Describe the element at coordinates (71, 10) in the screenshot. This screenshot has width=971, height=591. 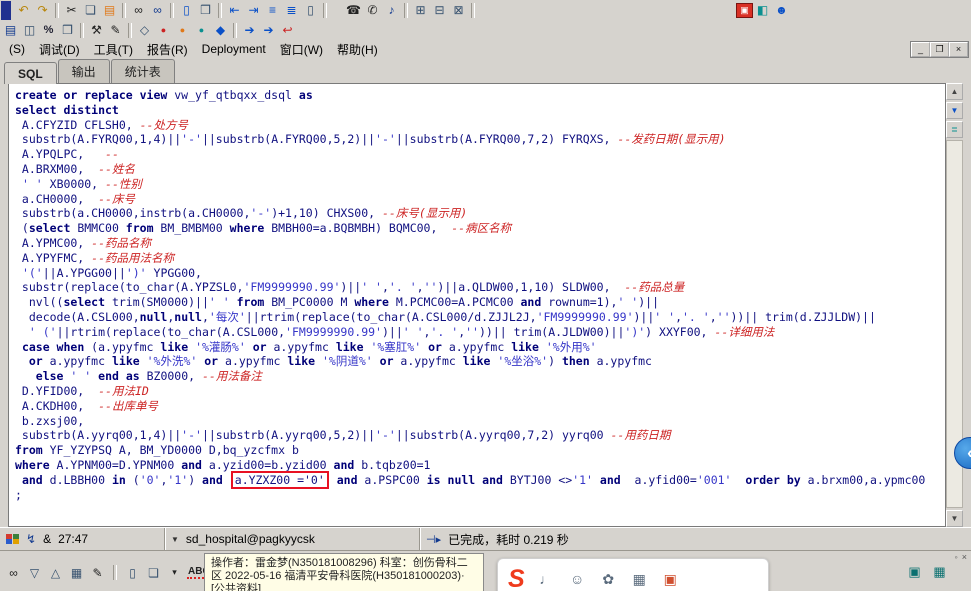
I see `cut-icon: ✂` at that location.